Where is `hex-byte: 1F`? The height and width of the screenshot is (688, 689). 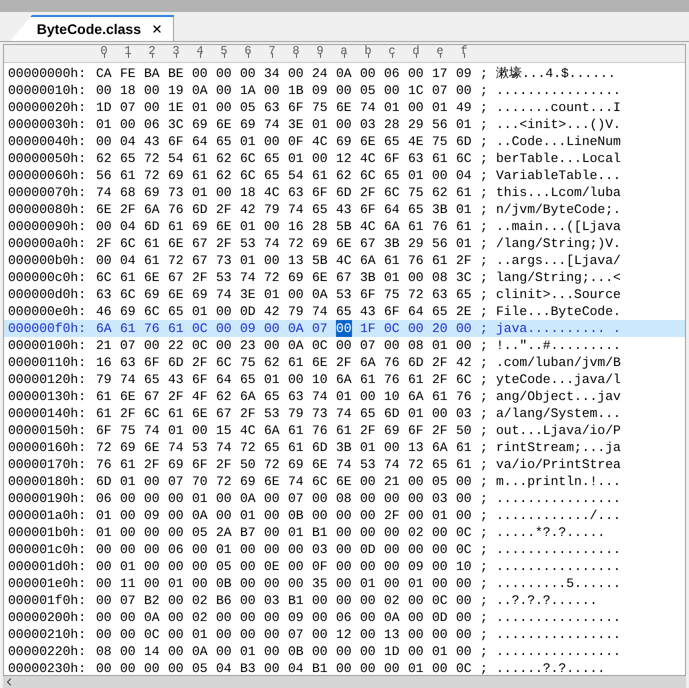
hex-byte: 1F is located at coordinates (368, 328).